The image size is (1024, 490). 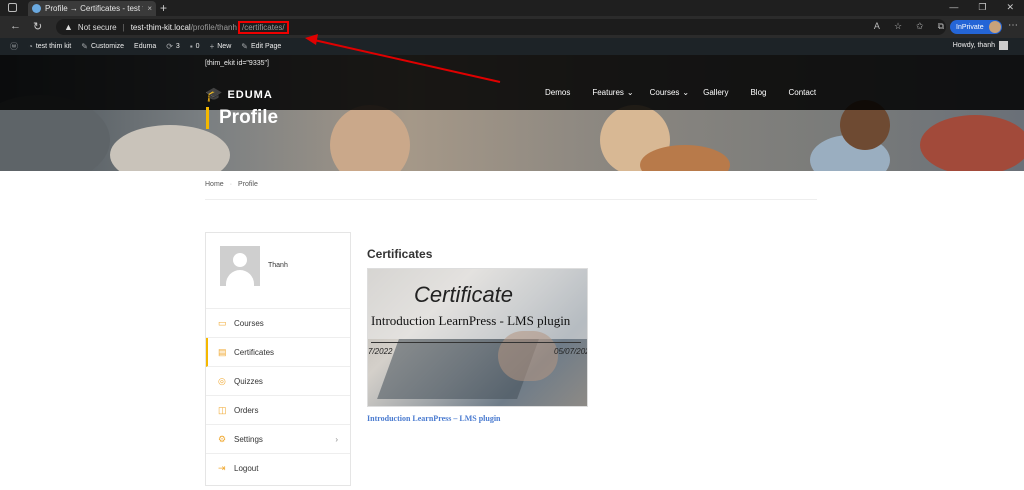 What do you see at coordinates (240, 266) in the screenshot?
I see `avatar` at bounding box center [240, 266].